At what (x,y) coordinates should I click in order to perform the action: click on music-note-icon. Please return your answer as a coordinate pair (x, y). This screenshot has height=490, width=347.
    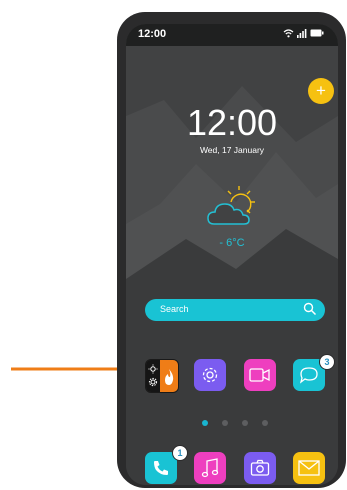
    Looking at the image, I should click on (210, 468).